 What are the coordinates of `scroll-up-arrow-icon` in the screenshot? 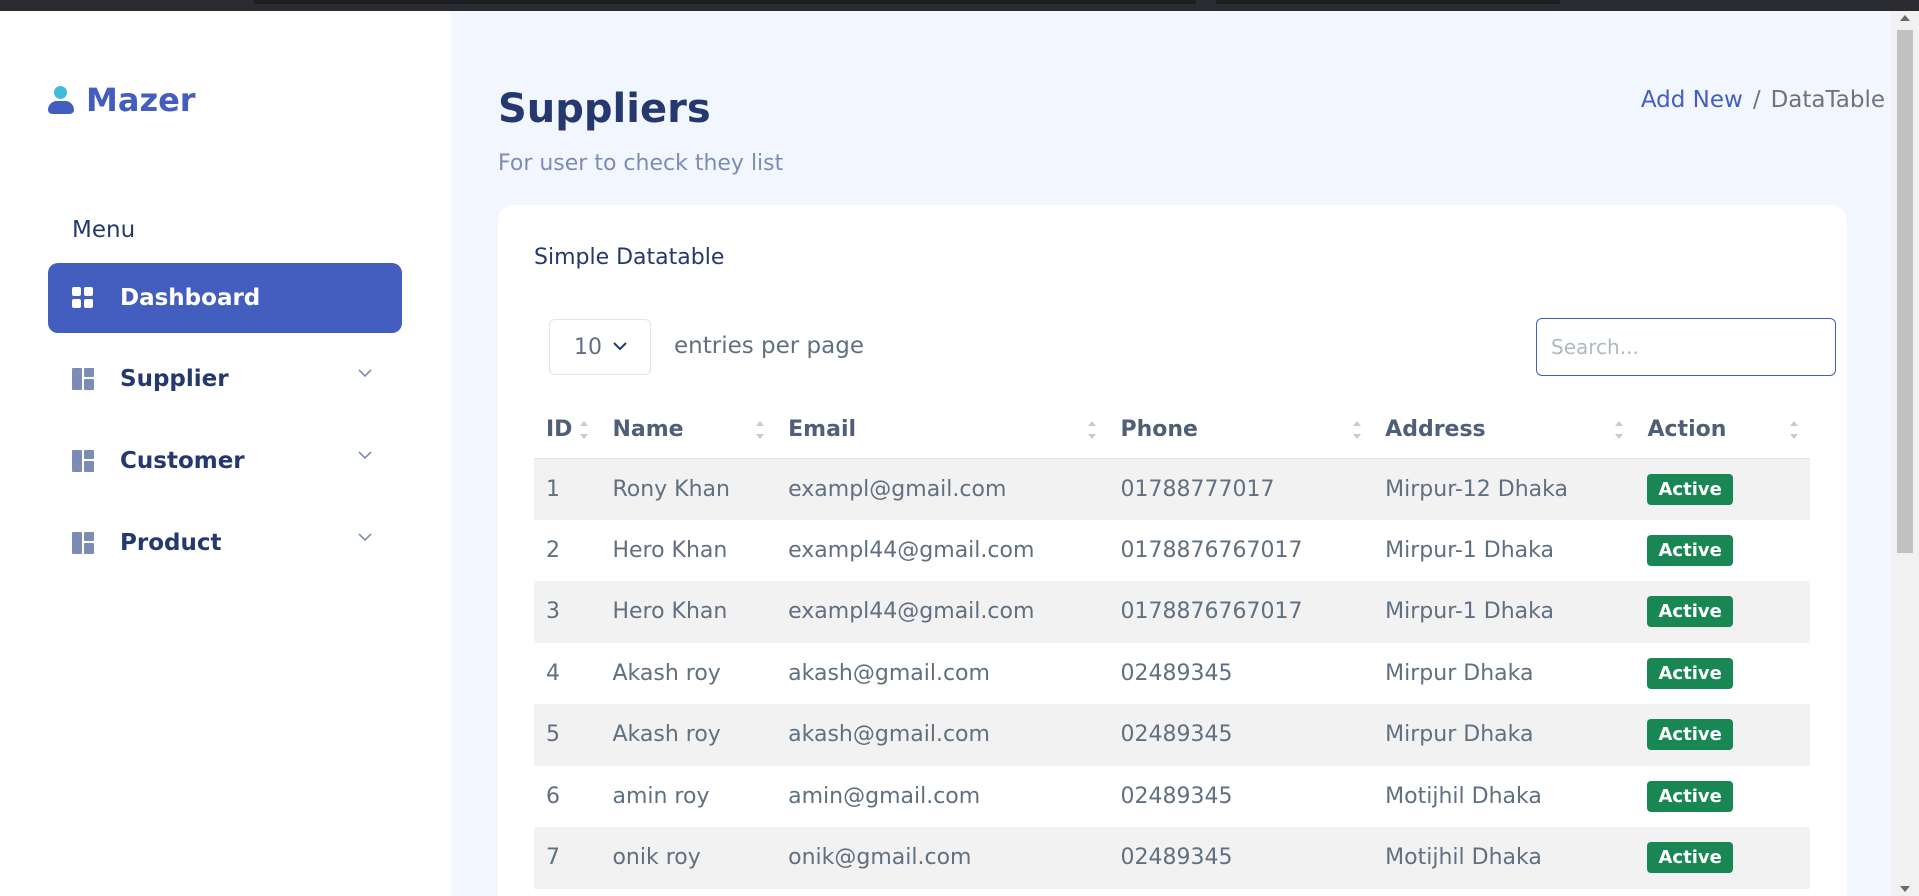 It's located at (1905, 18).